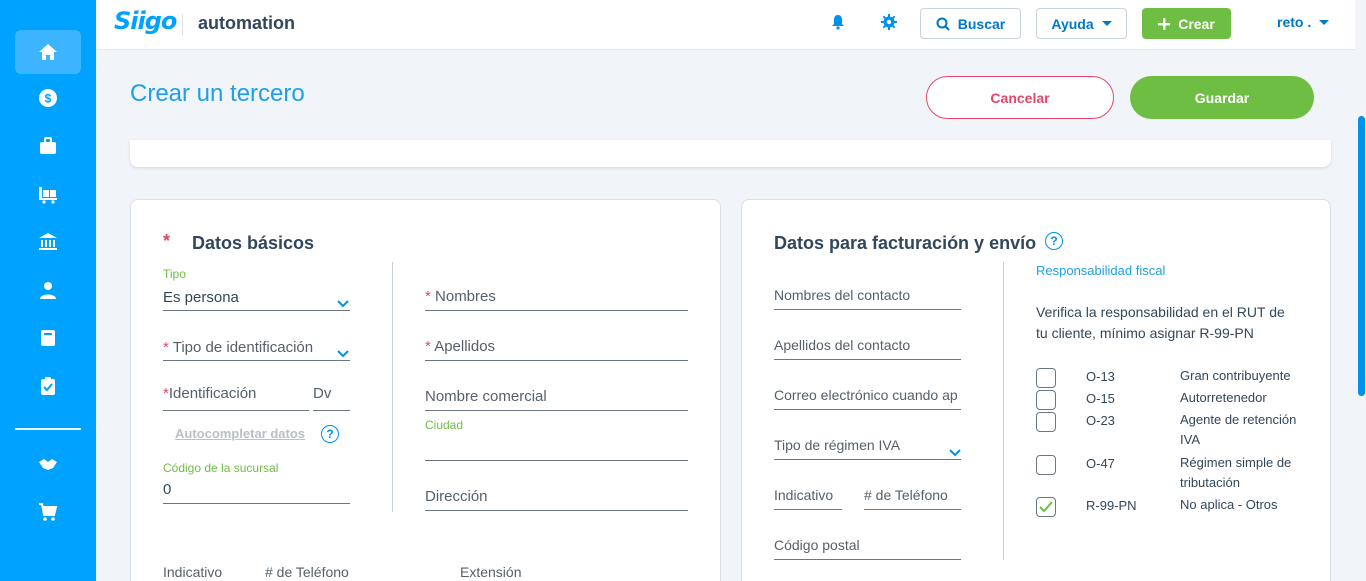 The width and height of the screenshot is (1366, 581). What do you see at coordinates (236, 397) in the screenshot?
I see `identificacion-input: *Identificación` at bounding box center [236, 397].